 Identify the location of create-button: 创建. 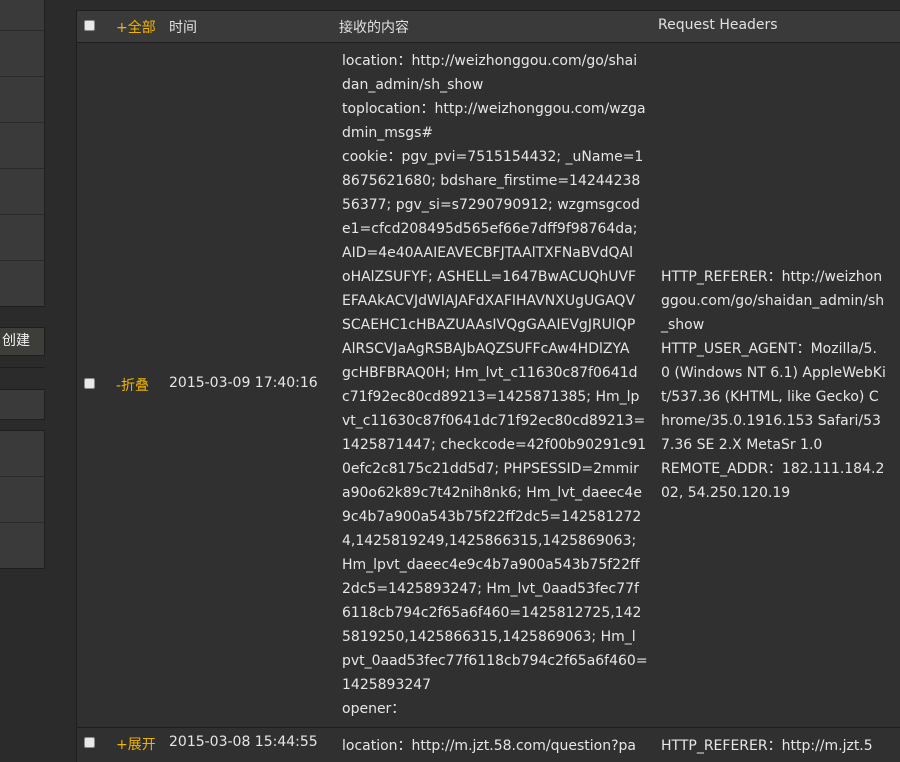
(22, 341).